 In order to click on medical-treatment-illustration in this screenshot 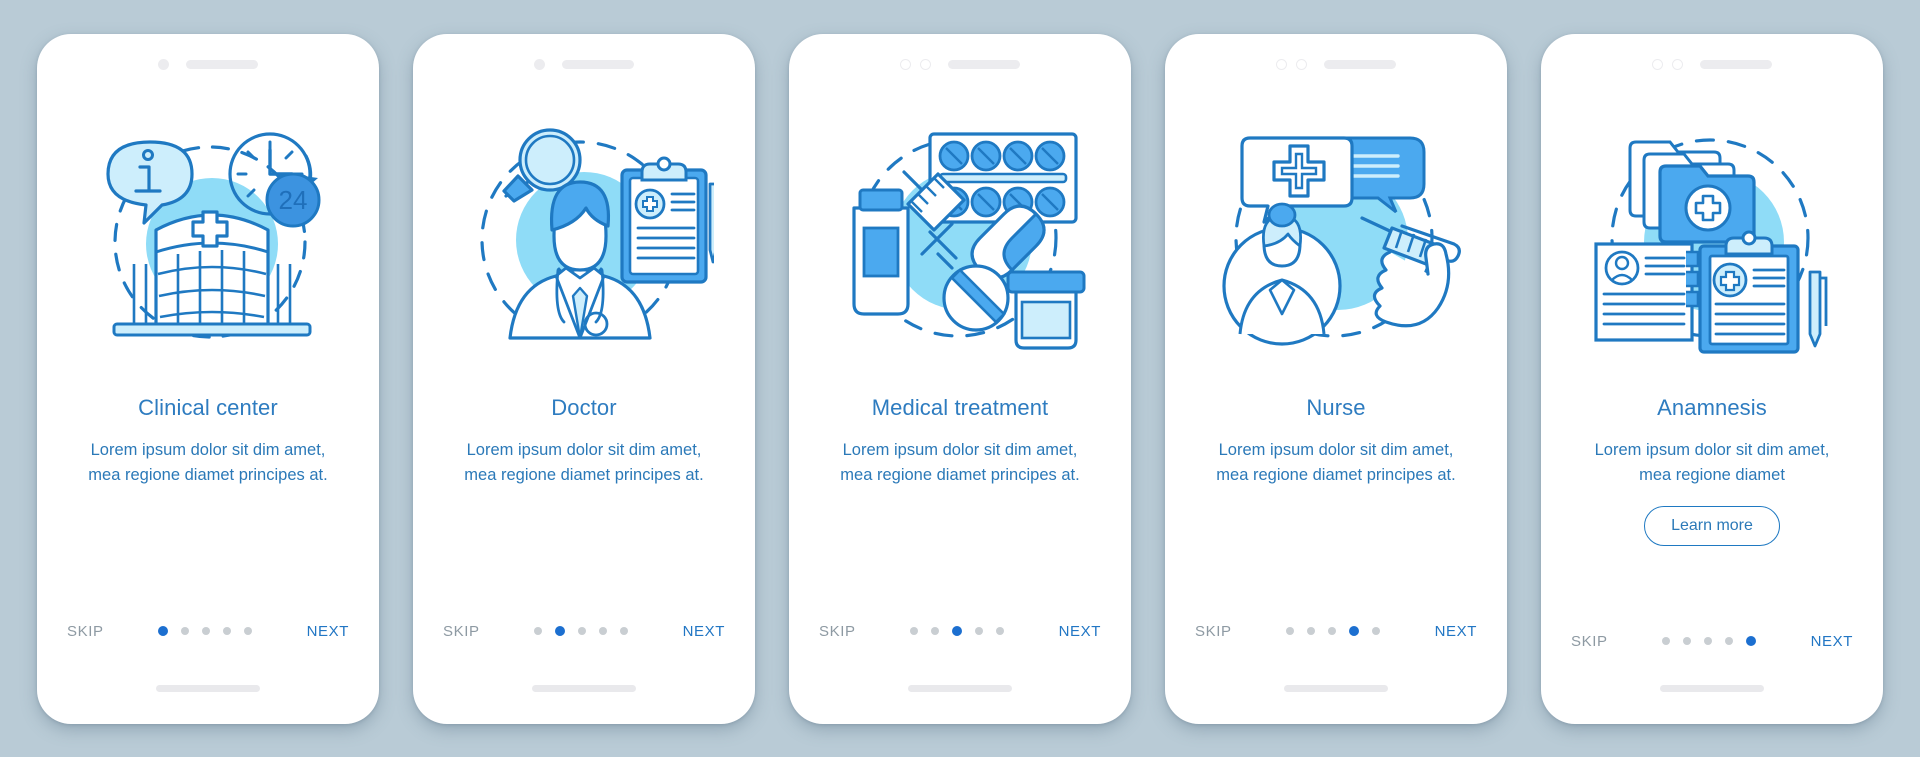, I will do `click(969, 240)`.